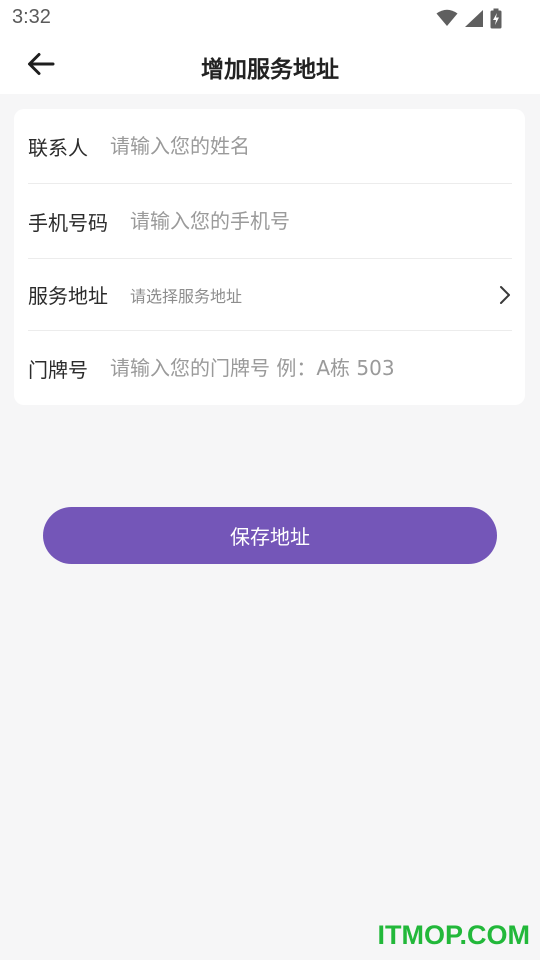 The width and height of the screenshot is (540, 960). What do you see at coordinates (31, 17) in the screenshot?
I see `status-time: 3:32` at bounding box center [31, 17].